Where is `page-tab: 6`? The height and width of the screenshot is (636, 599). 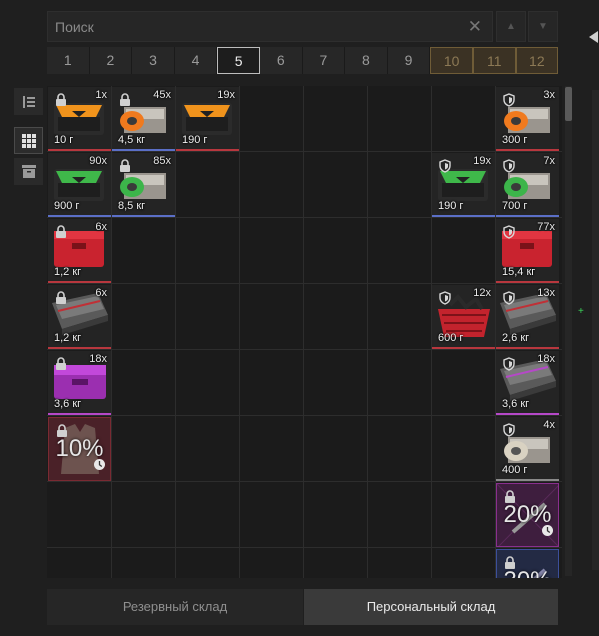 page-tab: 6 is located at coordinates (281, 60).